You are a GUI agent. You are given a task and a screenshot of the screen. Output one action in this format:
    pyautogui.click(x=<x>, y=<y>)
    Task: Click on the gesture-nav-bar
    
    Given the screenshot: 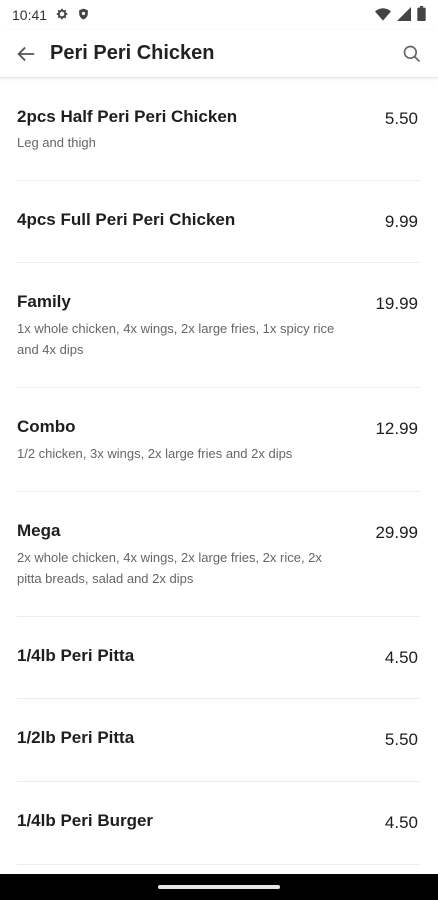 What is the action you would take?
    pyautogui.click(x=219, y=887)
    